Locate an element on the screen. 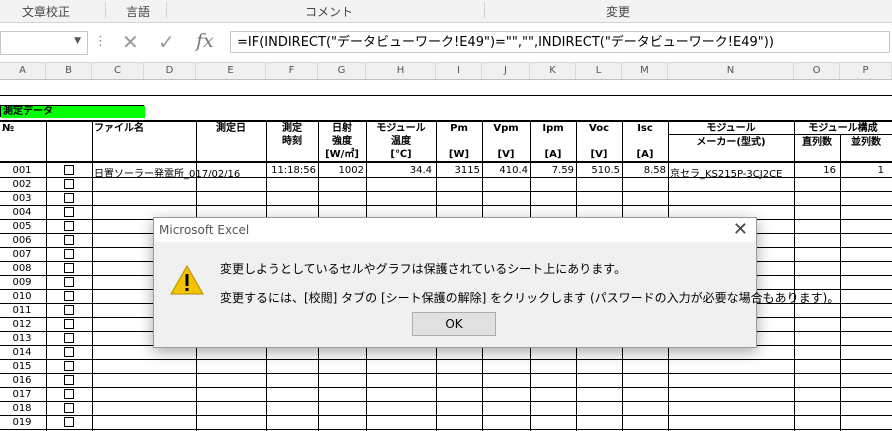  column-header-d: D is located at coordinates (170, 71).